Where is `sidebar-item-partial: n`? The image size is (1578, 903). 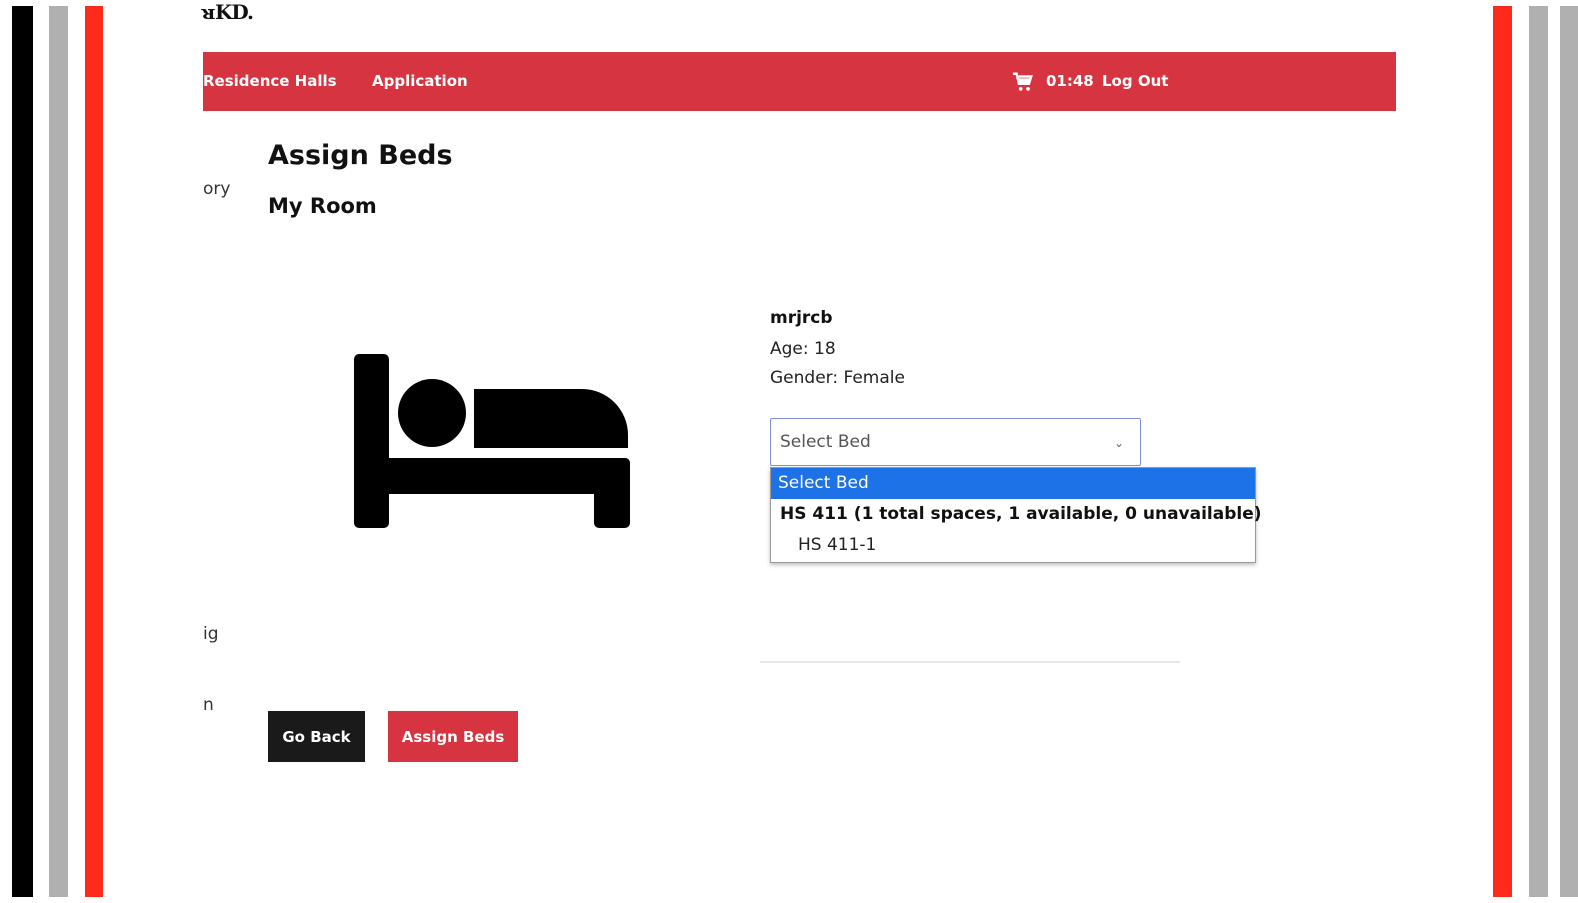 sidebar-item-partial: n is located at coordinates (208, 705).